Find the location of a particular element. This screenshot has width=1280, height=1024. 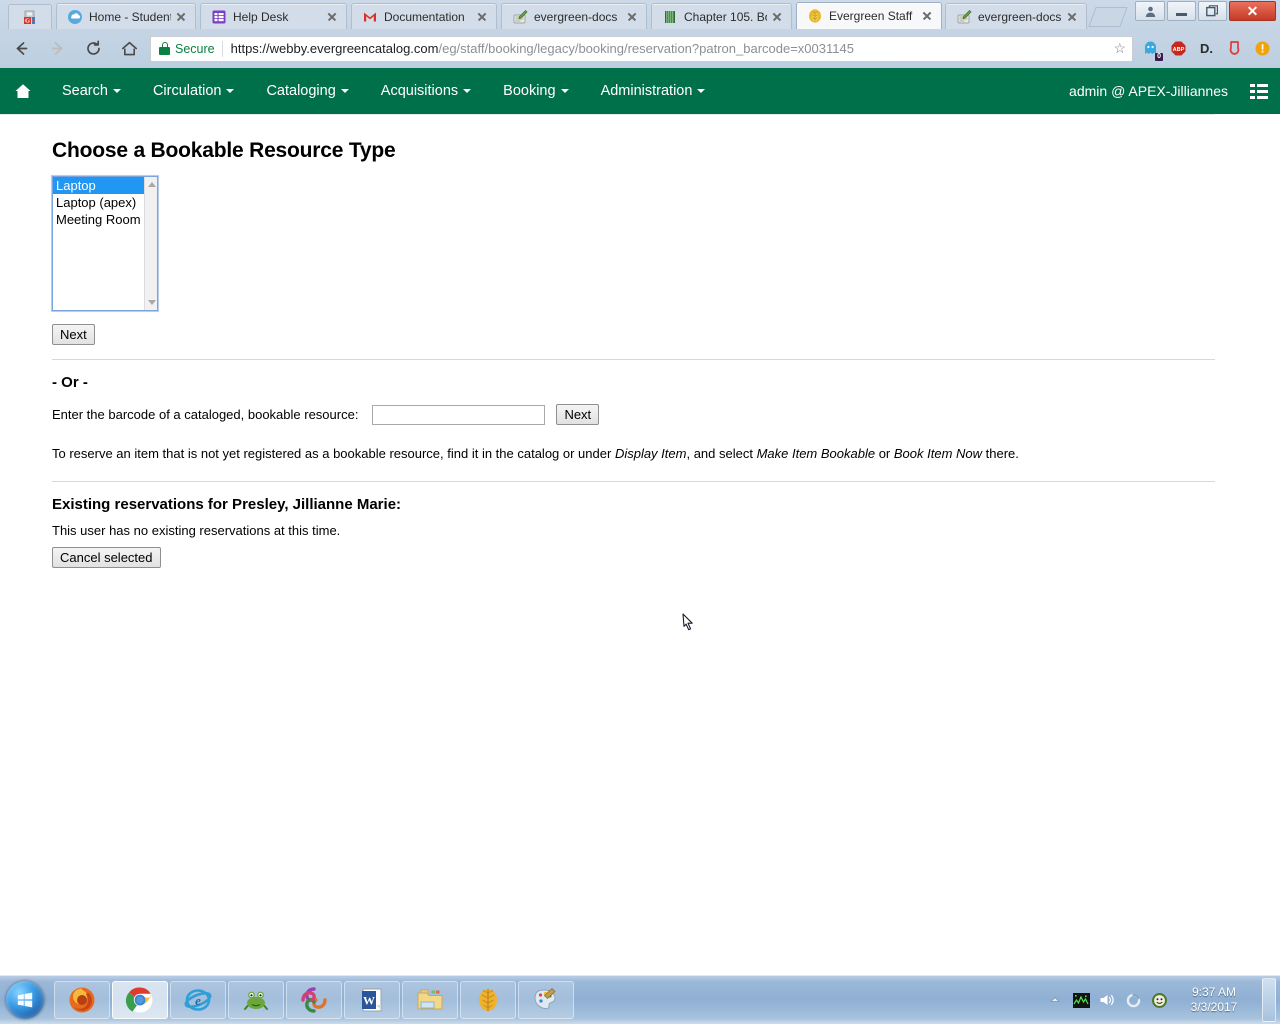

taskbar-paint-button is located at coordinates (546, 1000).